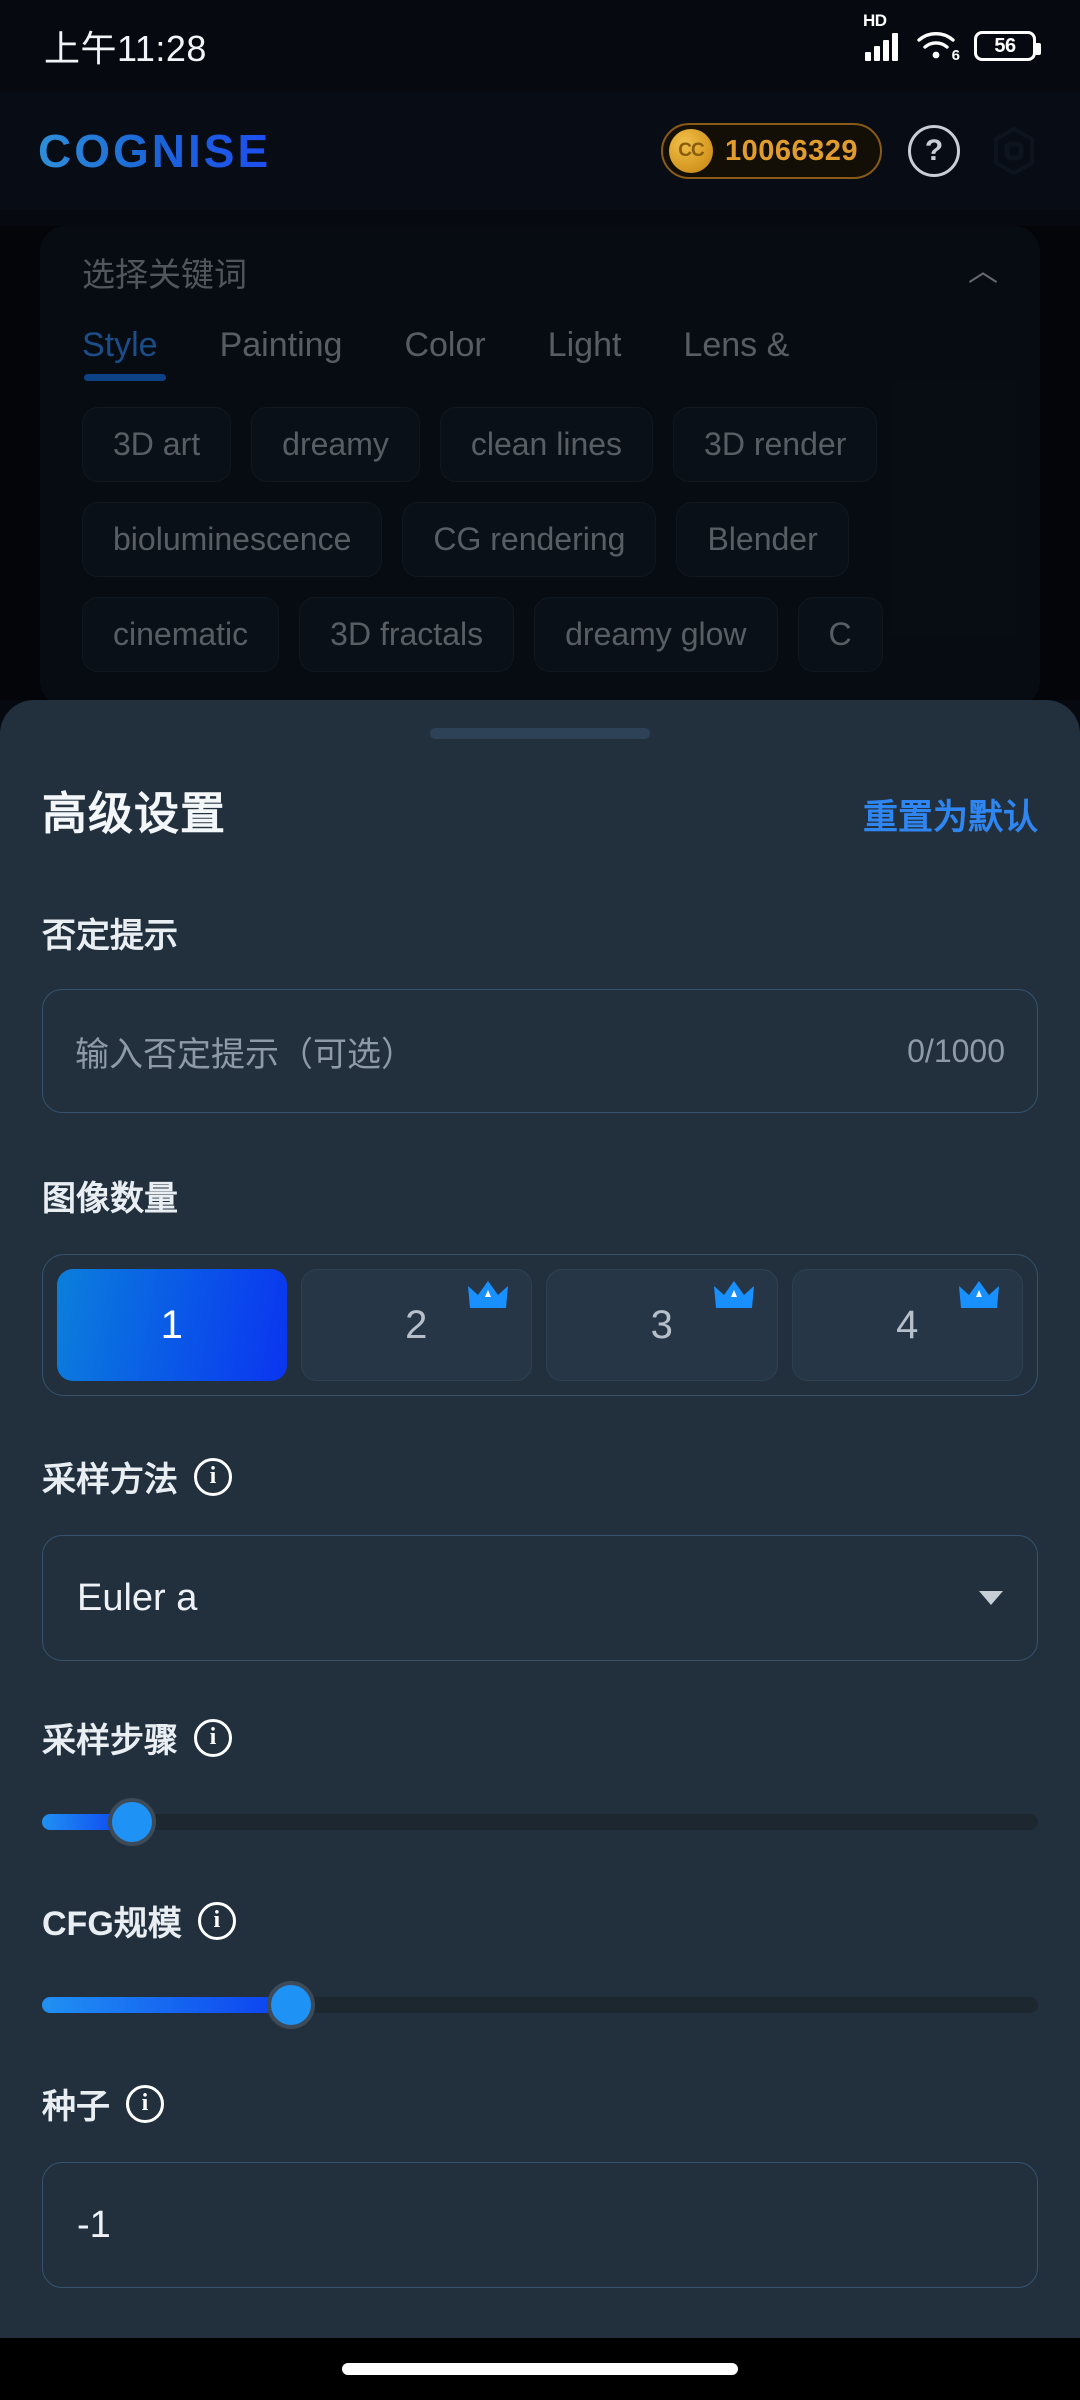 The width and height of the screenshot is (1080, 2400). I want to click on coin-icon: CC, so click(690, 151).